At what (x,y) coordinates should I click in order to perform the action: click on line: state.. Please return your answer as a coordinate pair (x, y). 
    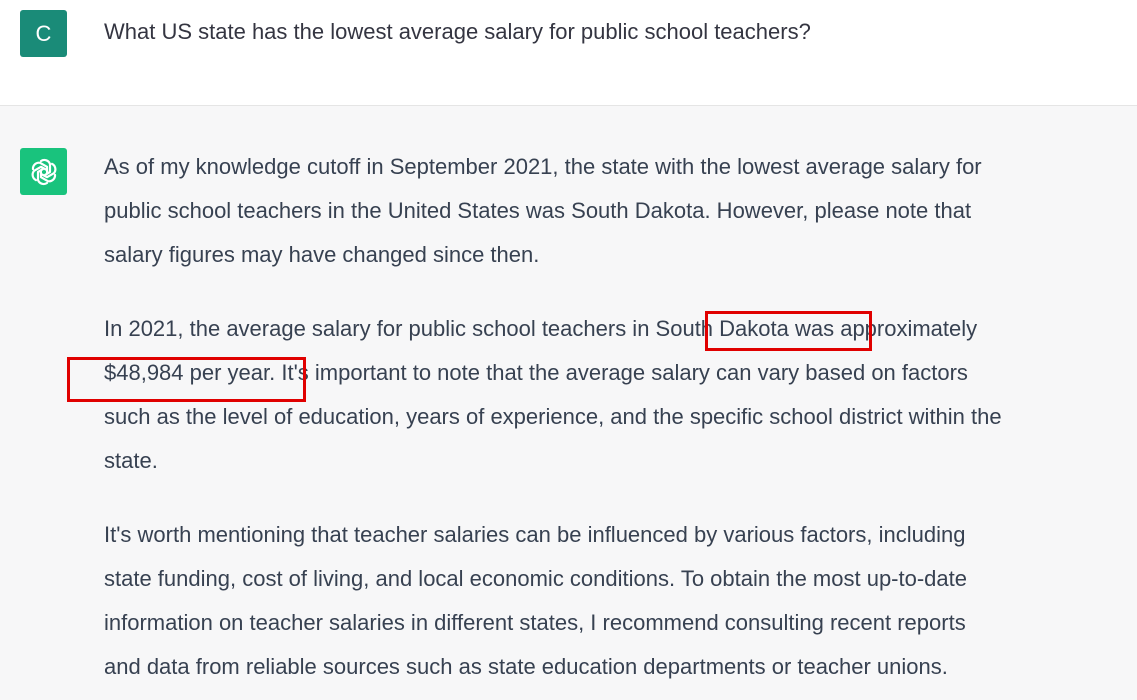
    Looking at the image, I should click on (131, 460).